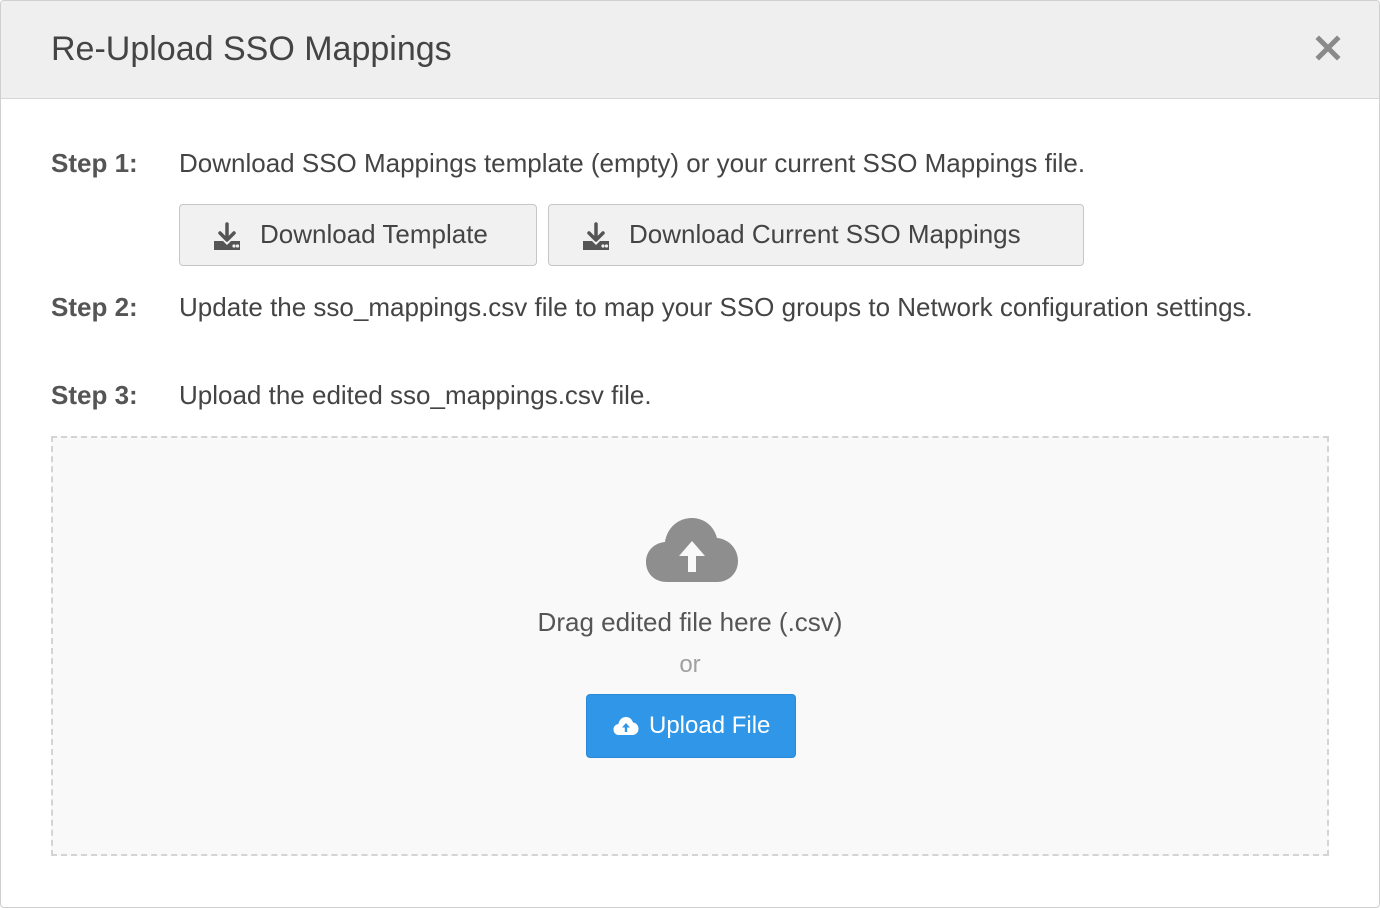 This screenshot has width=1380, height=908. Describe the element at coordinates (374, 234) in the screenshot. I see `download-template-label: Download Template` at that location.